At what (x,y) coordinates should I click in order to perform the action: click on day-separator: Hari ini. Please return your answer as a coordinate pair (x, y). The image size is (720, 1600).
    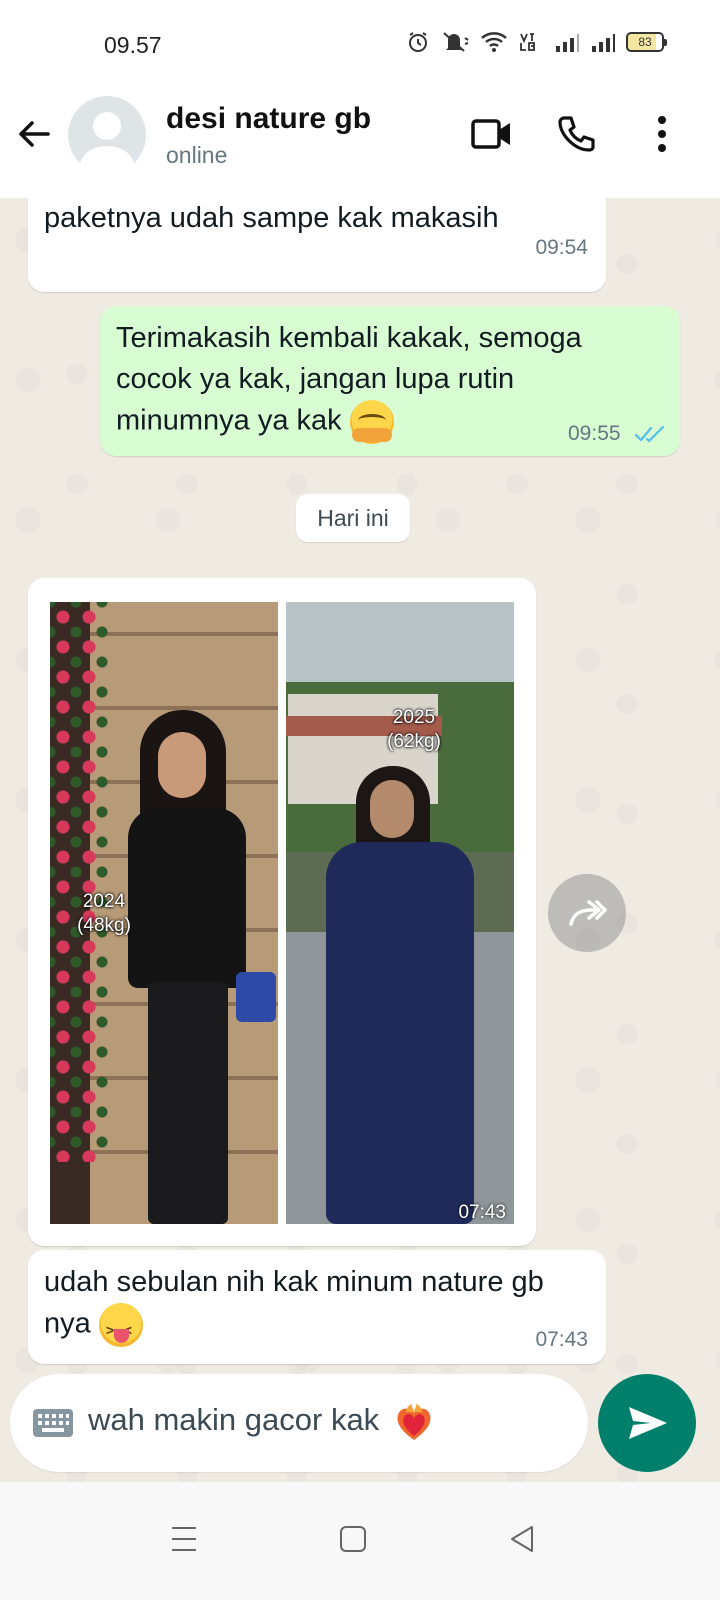
    Looking at the image, I should click on (353, 518).